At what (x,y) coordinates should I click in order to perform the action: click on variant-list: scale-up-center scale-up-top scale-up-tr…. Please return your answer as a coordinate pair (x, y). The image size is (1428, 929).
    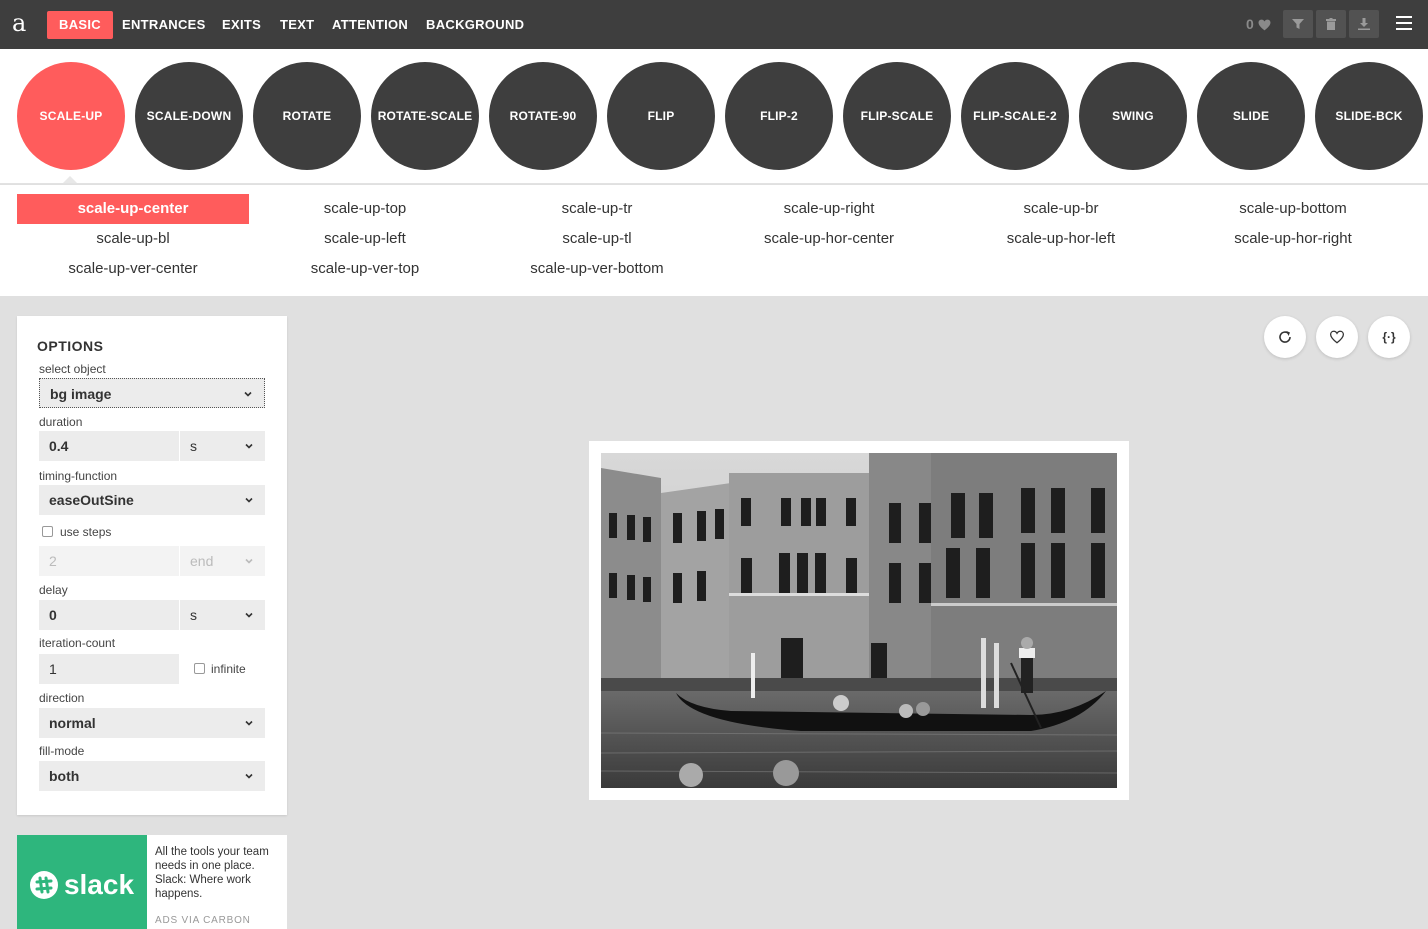
    Looking at the image, I should click on (714, 240).